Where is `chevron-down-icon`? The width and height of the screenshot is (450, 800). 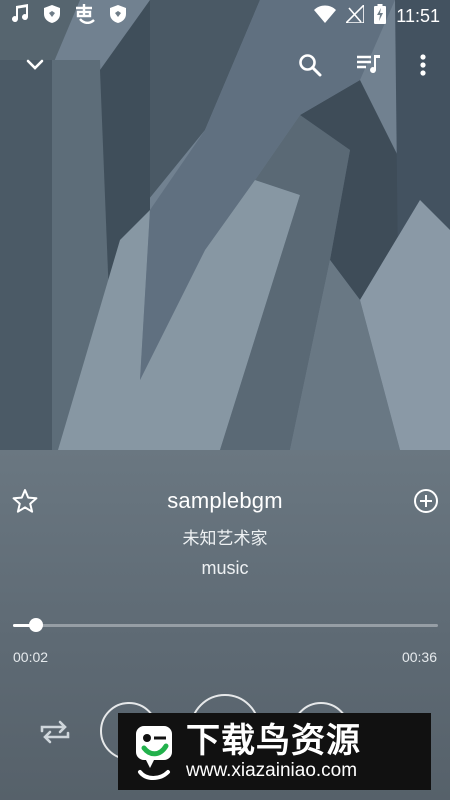 chevron-down-icon is located at coordinates (35, 64).